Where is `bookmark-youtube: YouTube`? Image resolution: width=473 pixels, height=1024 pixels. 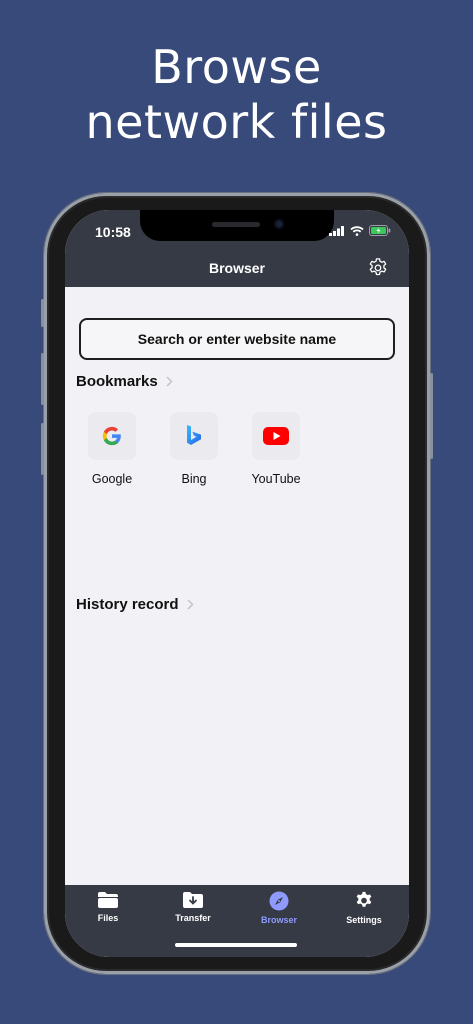
bookmark-youtube: YouTube is located at coordinates (276, 449).